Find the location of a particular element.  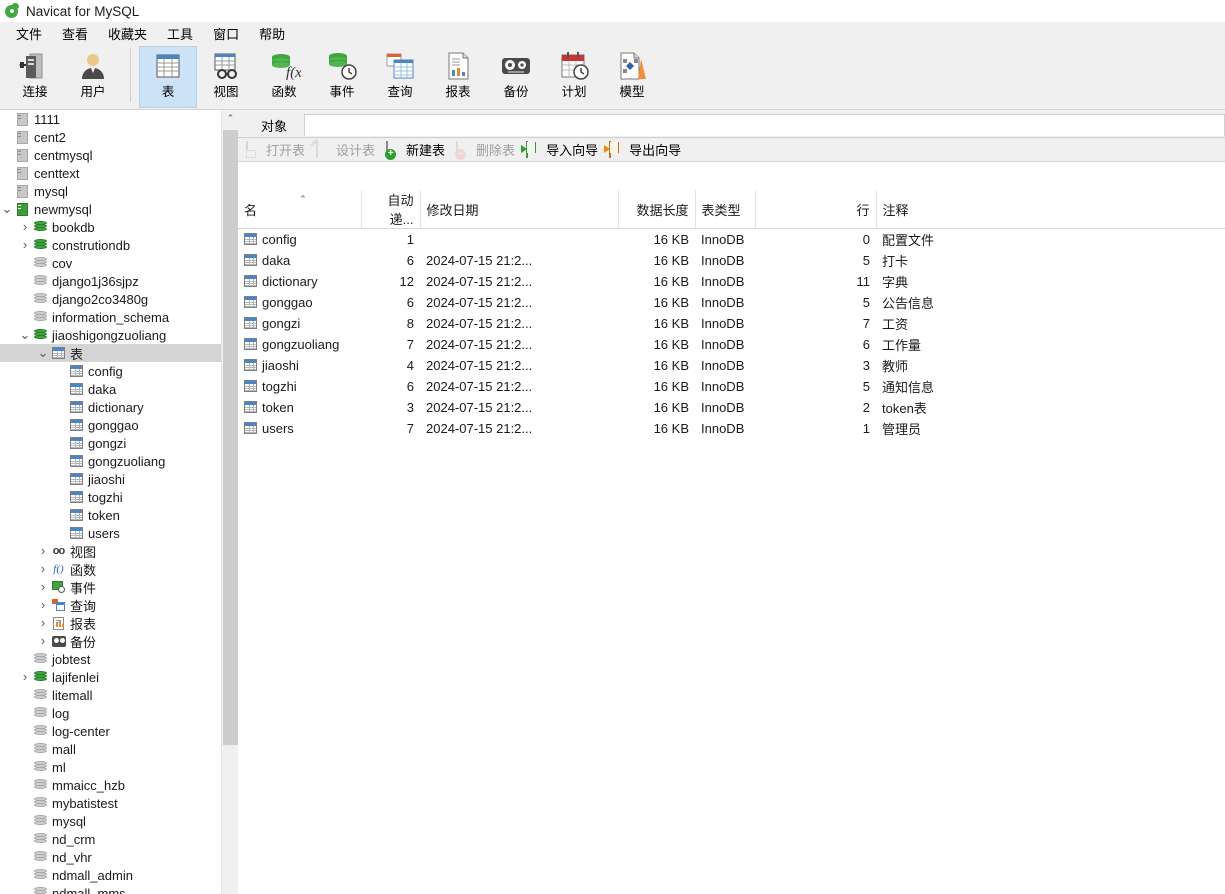

tree-item-jiaoshigongzuoliang: ⌄ jiaoshigongzuoliang is located at coordinates (119, 335).